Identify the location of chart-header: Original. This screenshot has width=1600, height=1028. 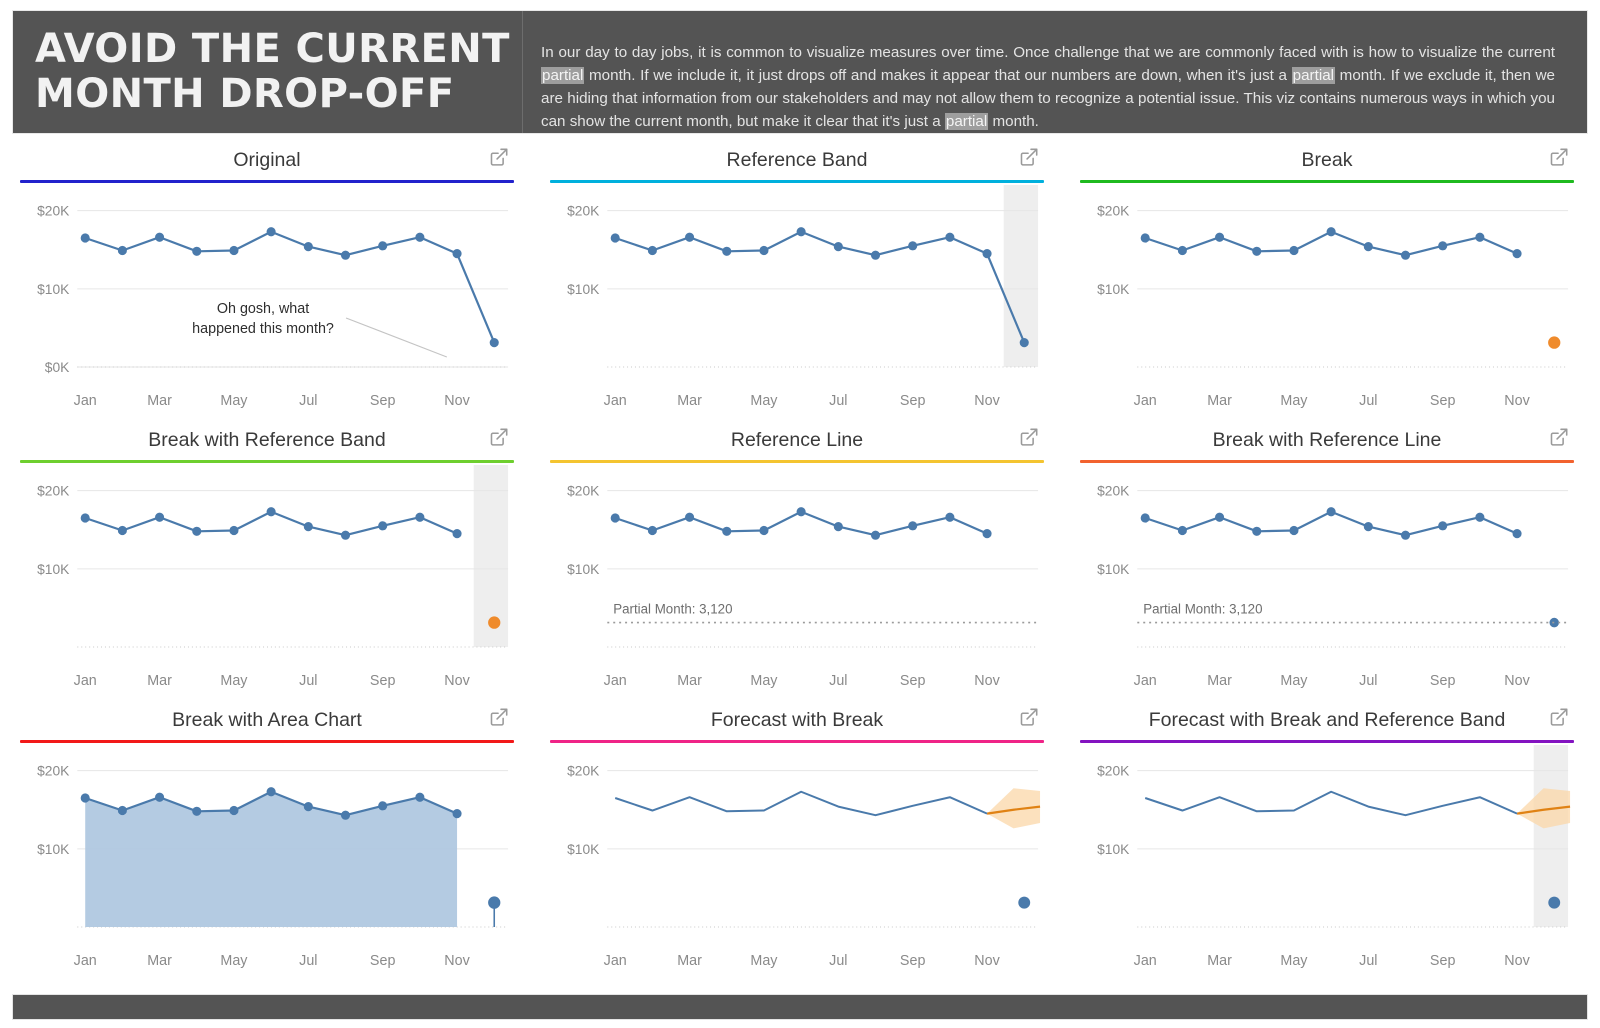
(267, 160).